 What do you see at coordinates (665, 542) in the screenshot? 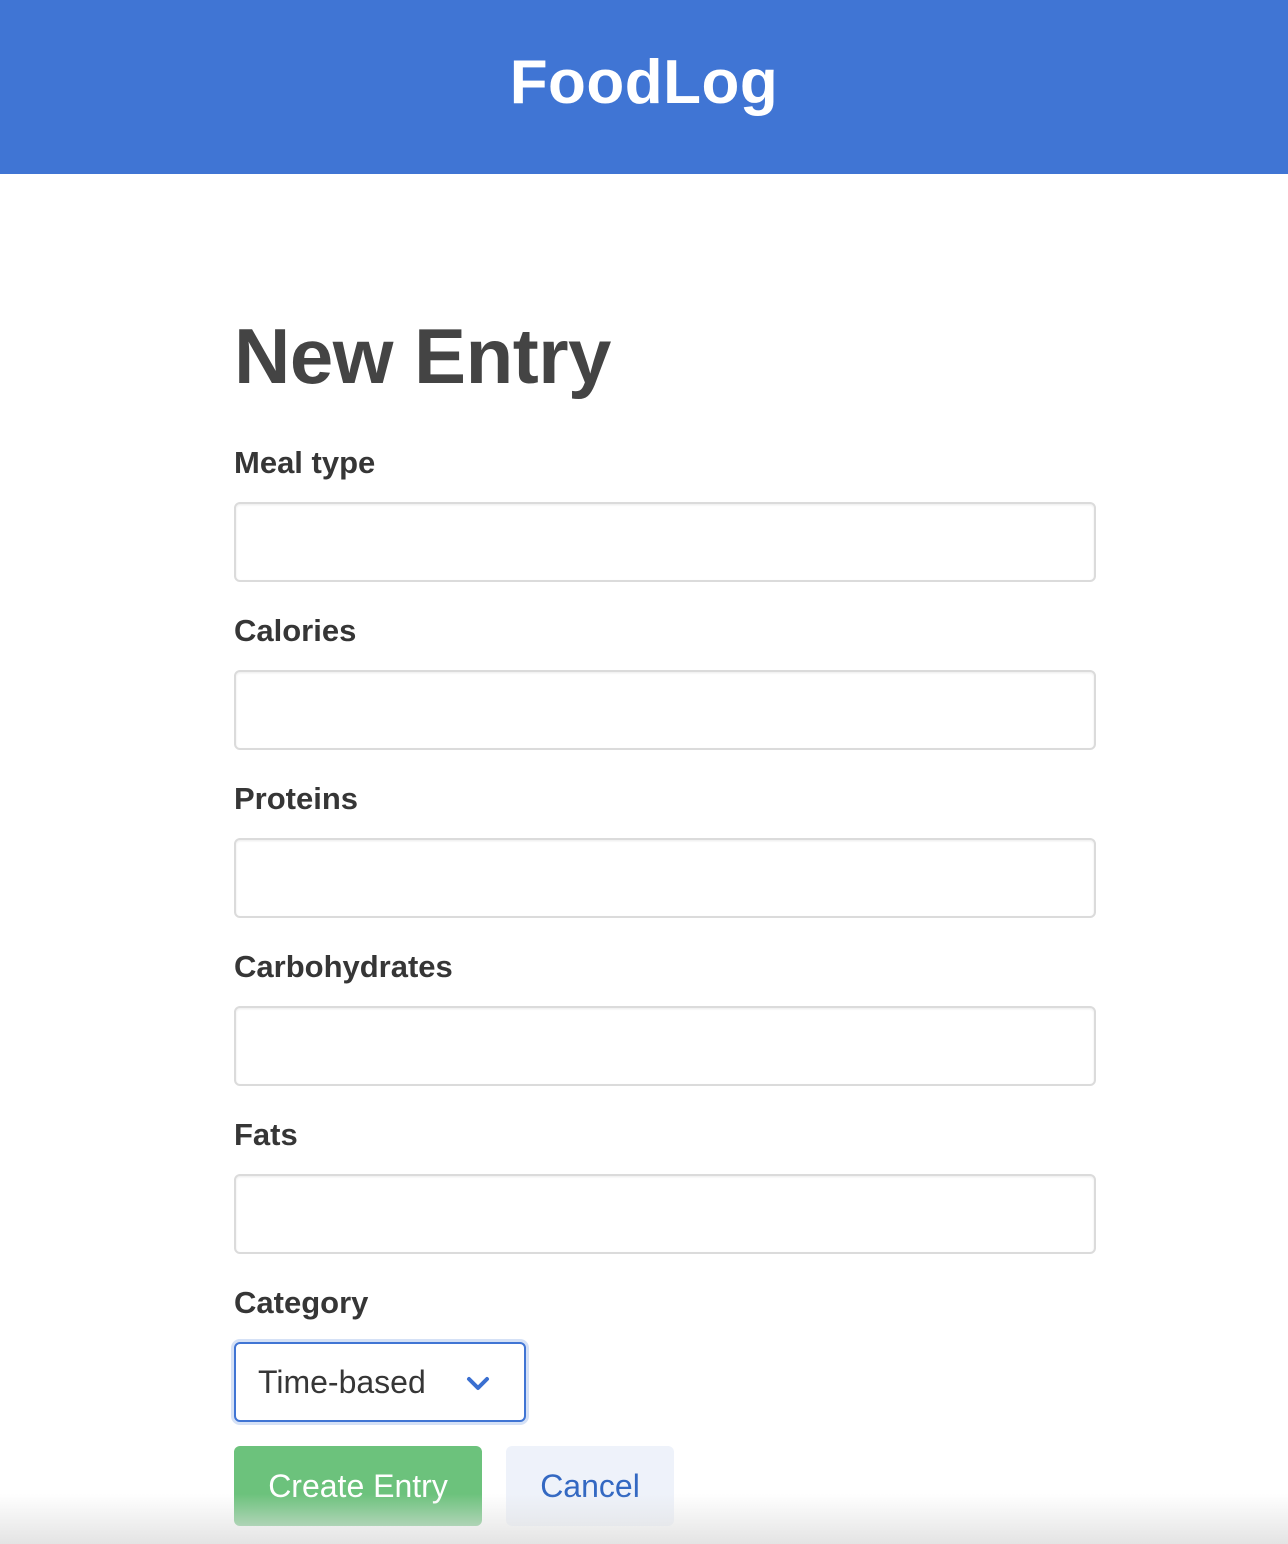
I see `meal-type-input` at bounding box center [665, 542].